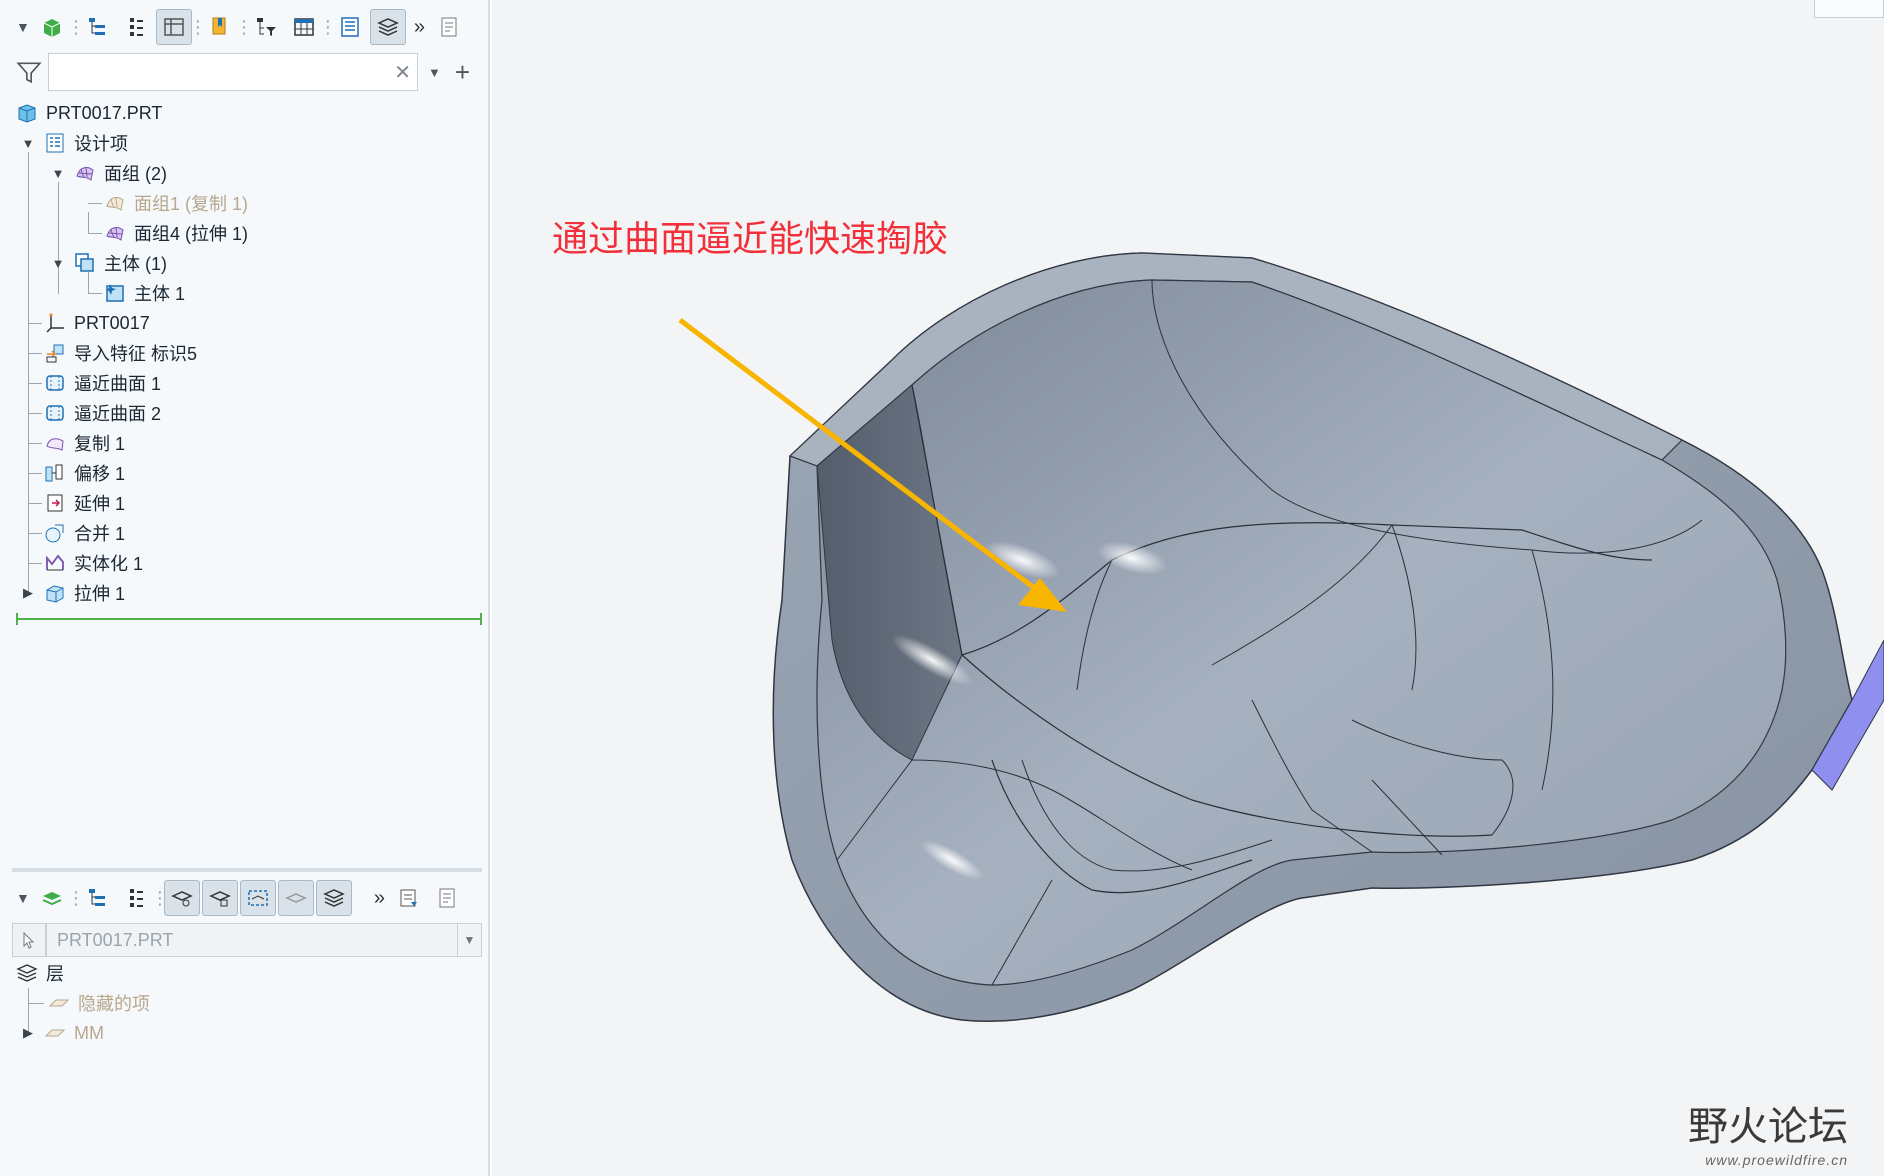  I want to click on tree-item-extend-1: 延伸 1, so click(83, 503).